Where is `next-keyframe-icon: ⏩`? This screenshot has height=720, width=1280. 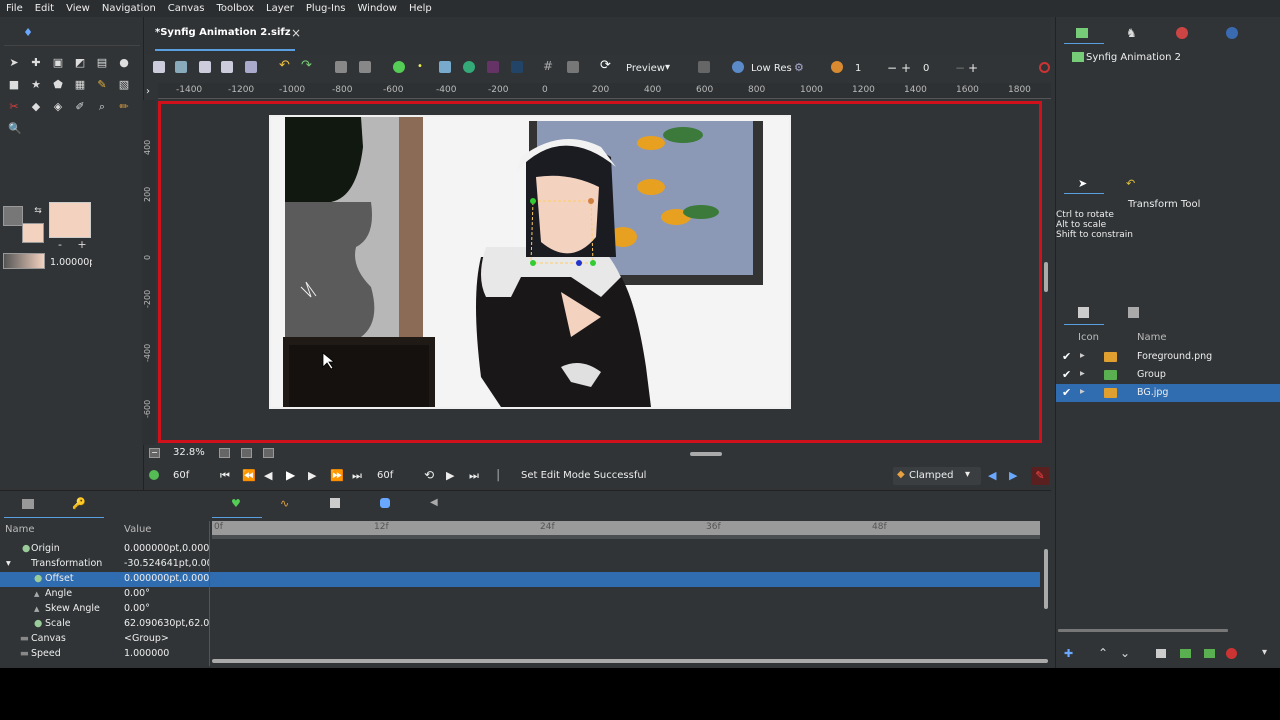
next-keyframe-icon: ⏩ is located at coordinates (337, 475).